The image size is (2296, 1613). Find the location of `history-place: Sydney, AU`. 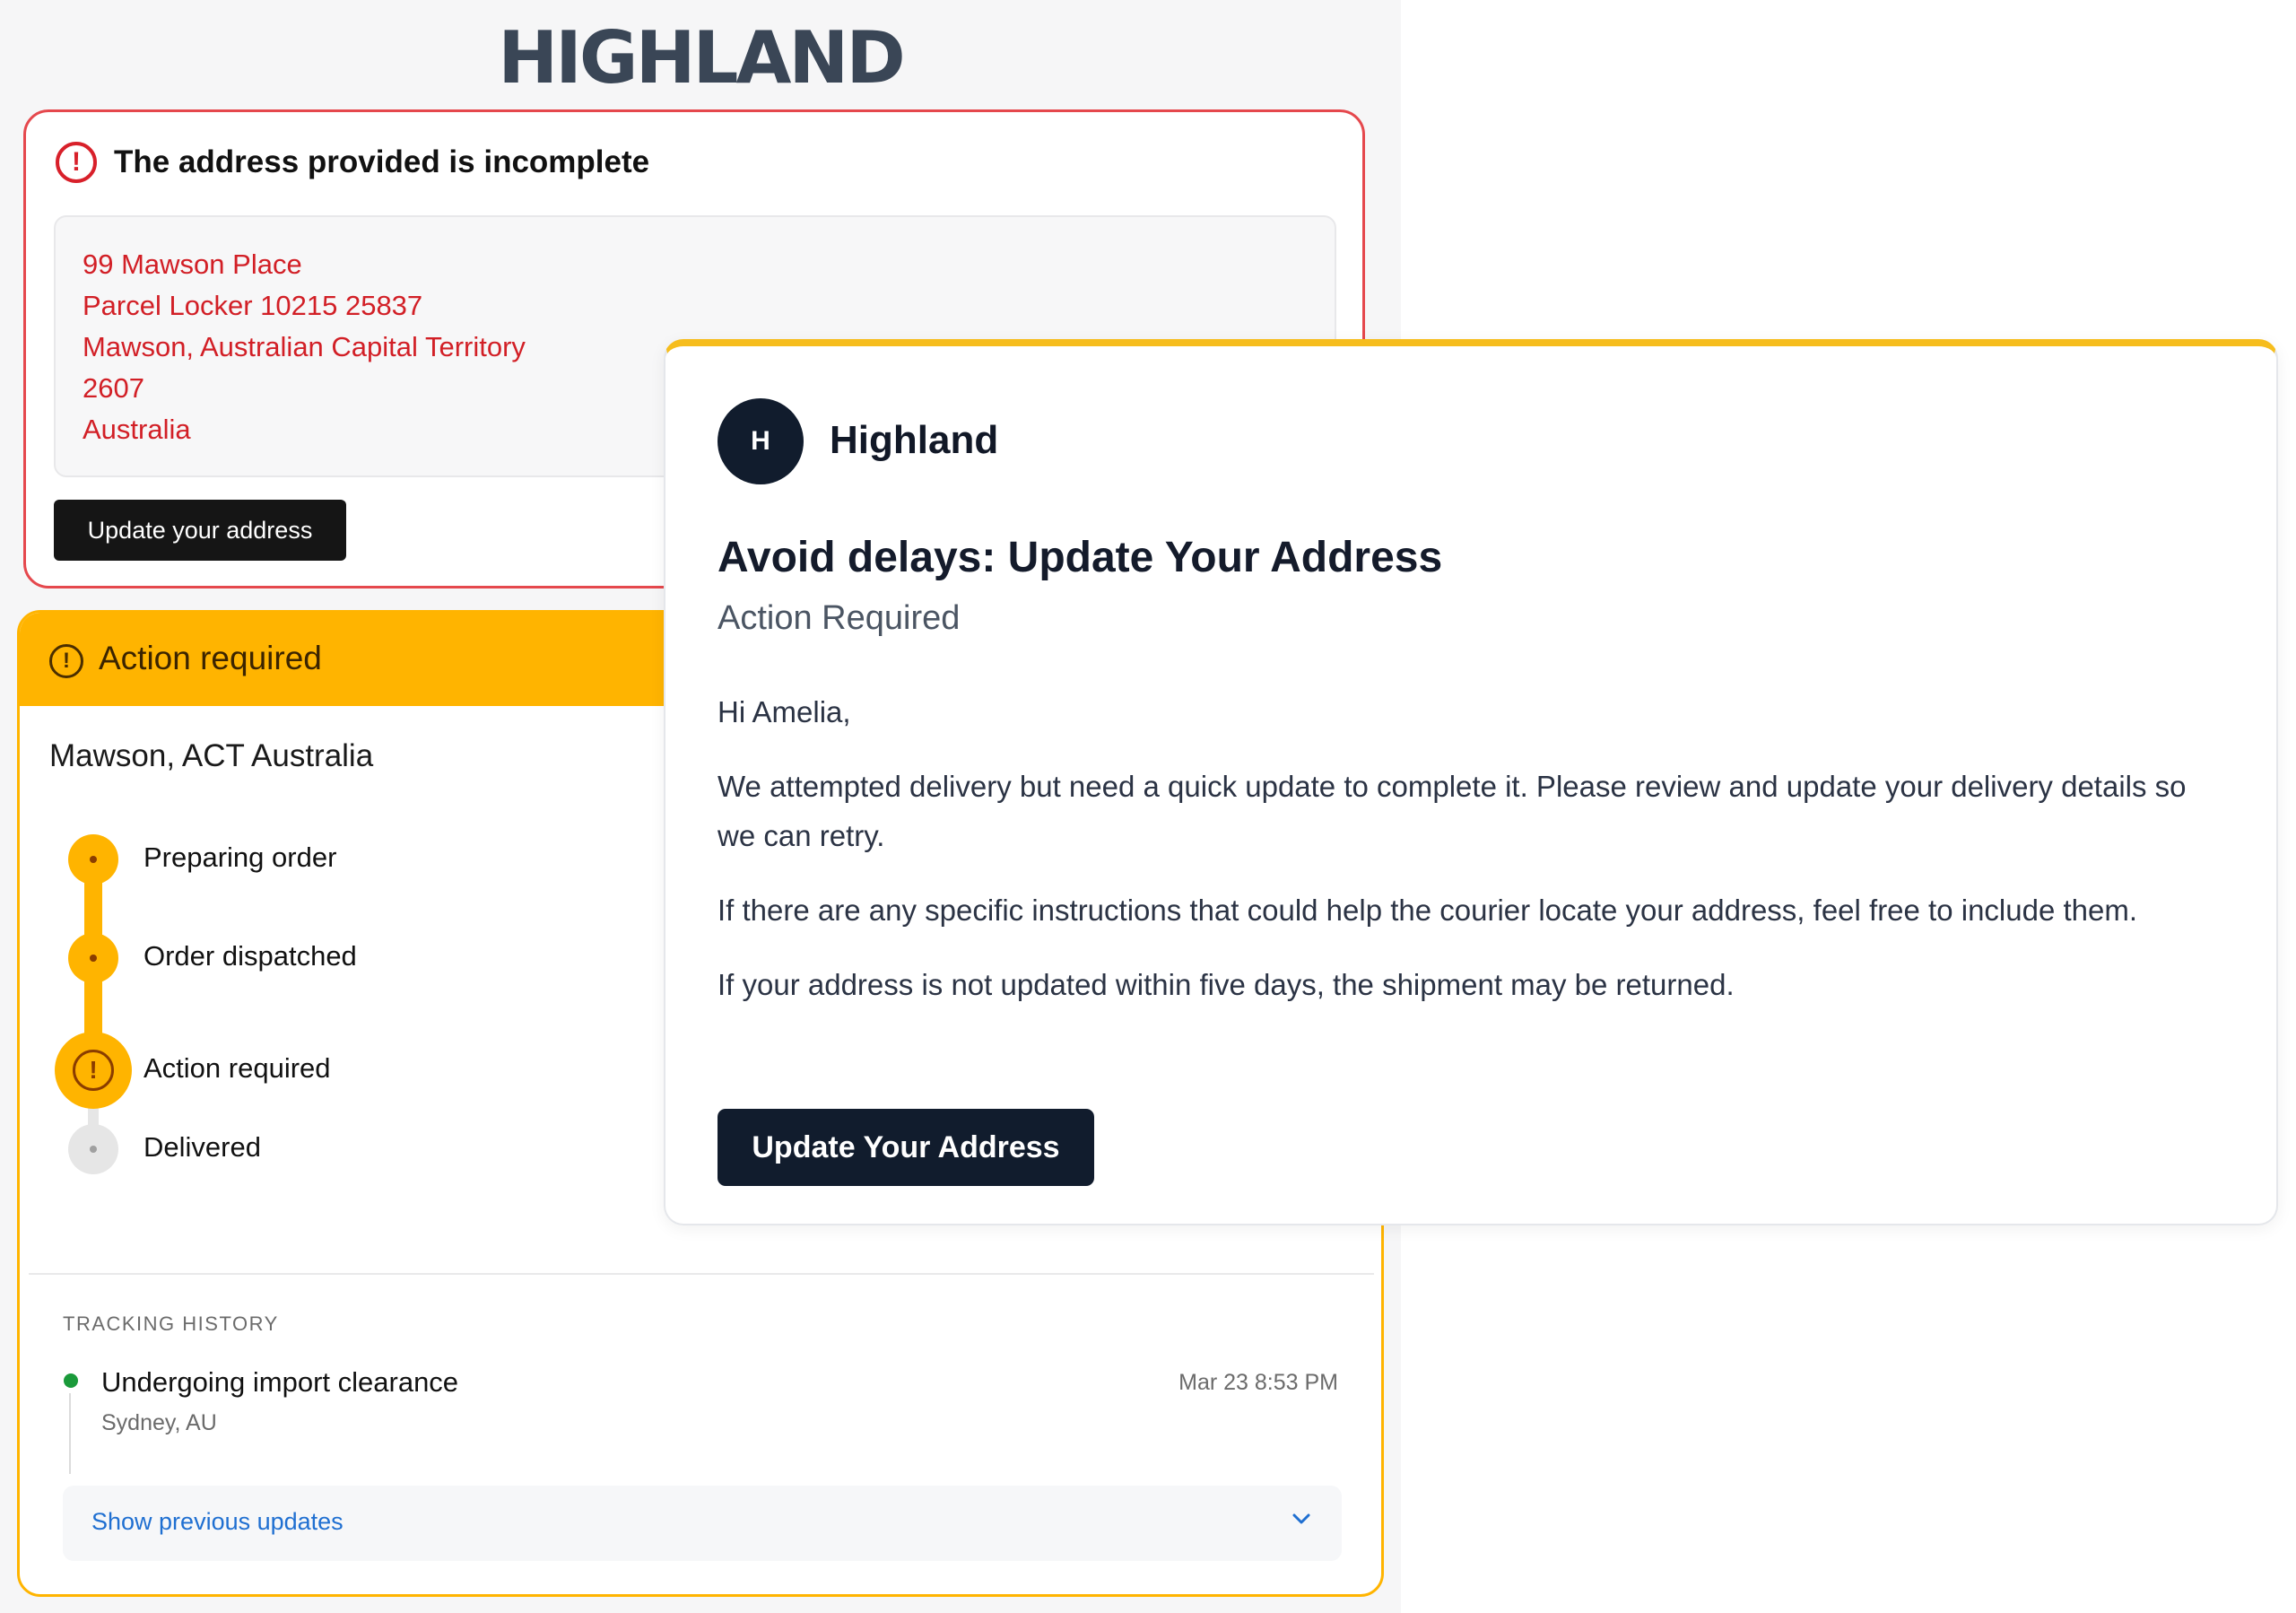

history-place: Sydney, AU is located at coordinates (159, 1422).